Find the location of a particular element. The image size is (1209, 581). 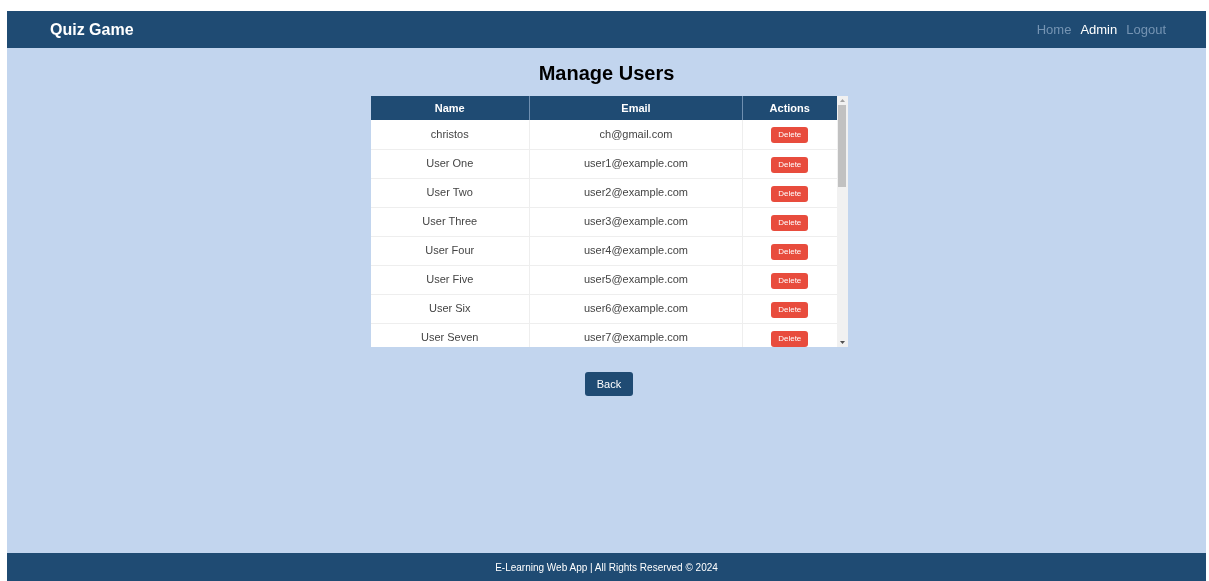

brand-title: Quiz Game is located at coordinates (92, 29).